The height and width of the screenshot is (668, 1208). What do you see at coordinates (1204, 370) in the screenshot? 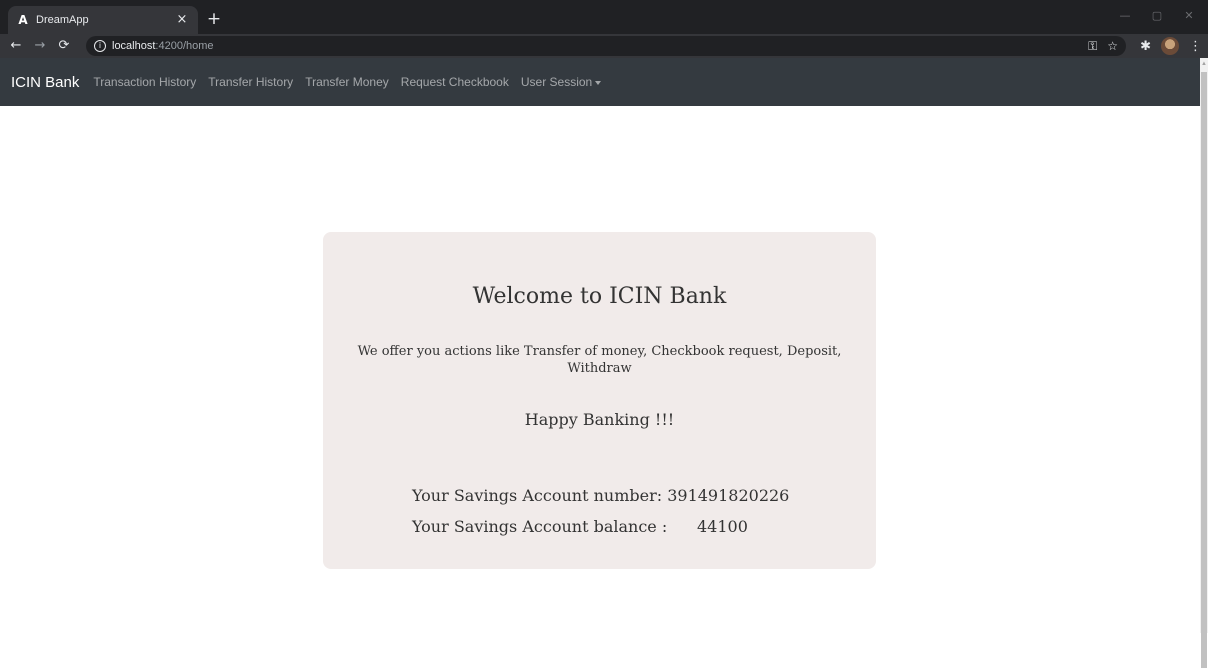
I see `scroll-thumb` at bounding box center [1204, 370].